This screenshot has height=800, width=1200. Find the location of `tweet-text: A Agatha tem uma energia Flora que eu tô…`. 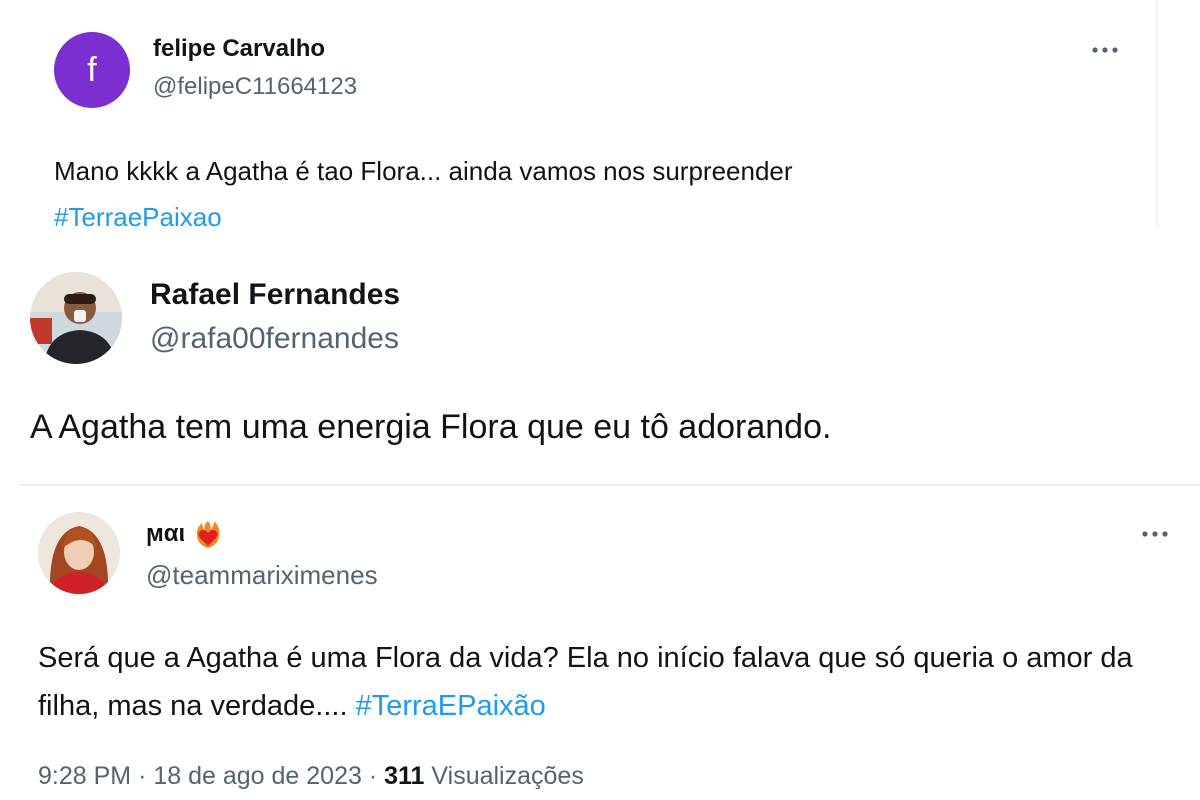

tweet-text: A Agatha tem uma energia Flora que eu tô… is located at coordinates (431, 427).